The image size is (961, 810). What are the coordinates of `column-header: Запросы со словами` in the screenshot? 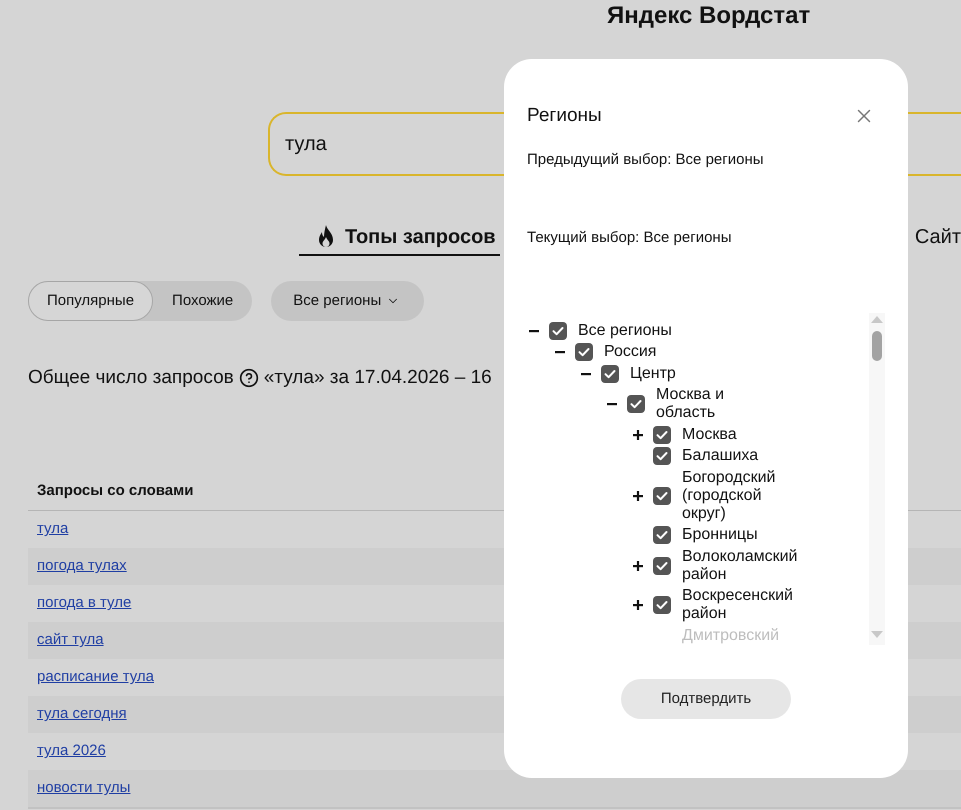 It's located at (115, 491).